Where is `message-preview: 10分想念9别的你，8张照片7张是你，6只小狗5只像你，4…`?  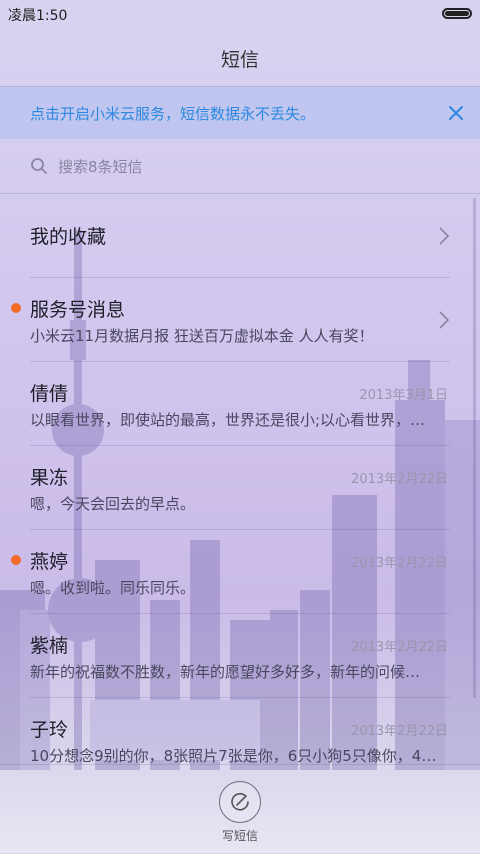 message-preview: 10分想念9别的你，8张照片7张是你，6只小狗5只像你，4… is located at coordinates (233, 755).